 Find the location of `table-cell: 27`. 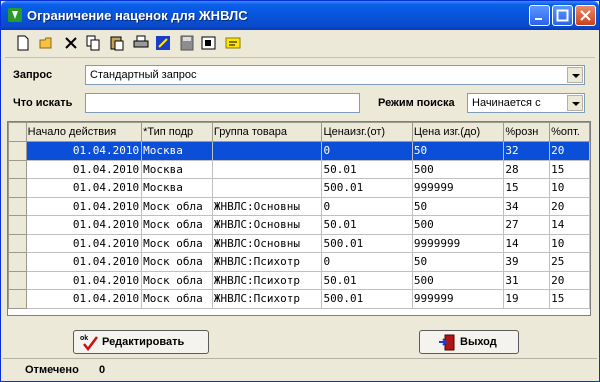

table-cell: 27 is located at coordinates (527, 225).